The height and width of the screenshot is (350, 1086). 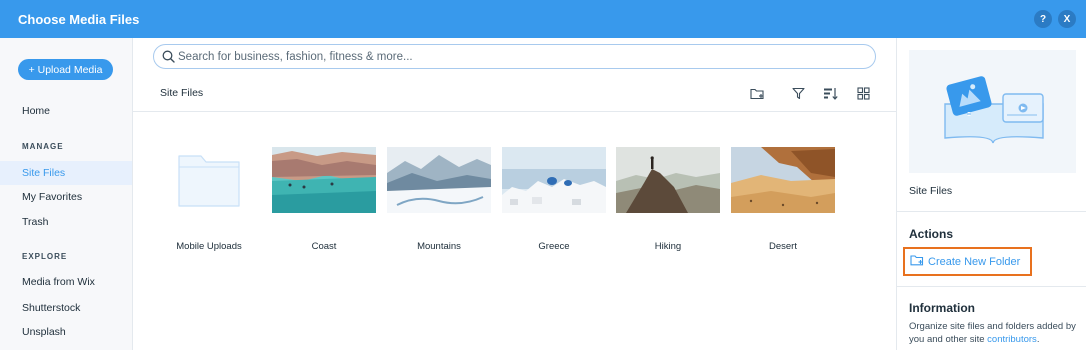 What do you see at coordinates (668, 246) in the screenshot?
I see `media-item-label: Hiking` at bounding box center [668, 246].